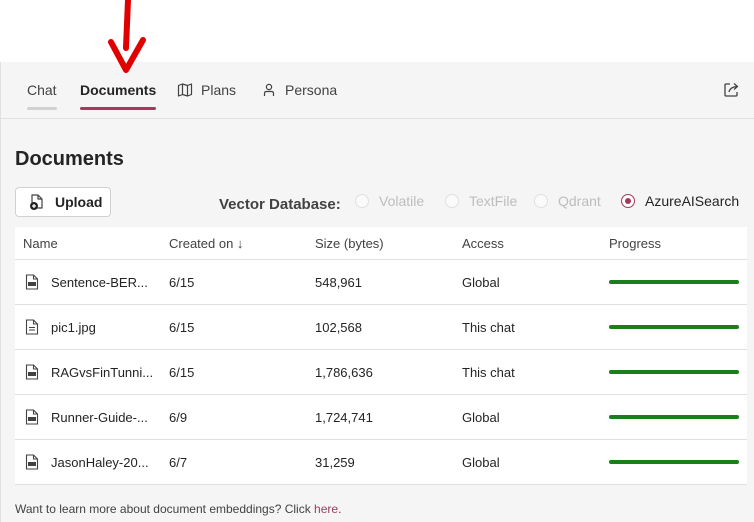 Image resolution: width=754 pixels, height=522 pixels. I want to click on person-icon, so click(269, 90).